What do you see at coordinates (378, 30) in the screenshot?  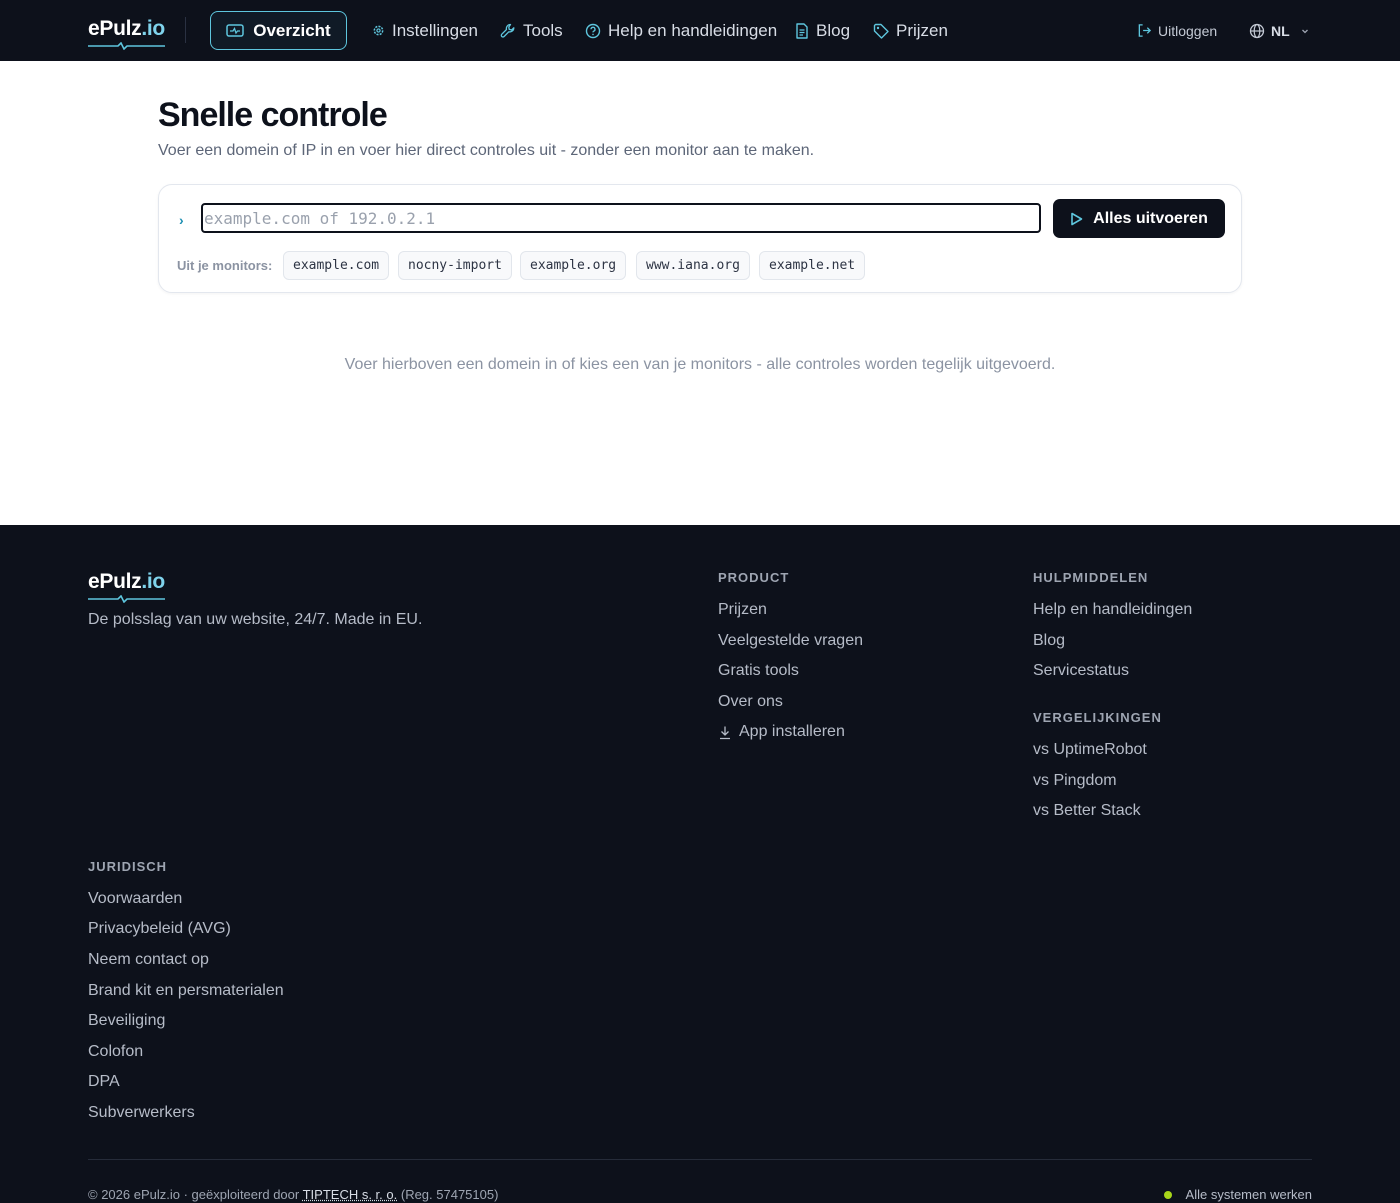 I see `gear-icon` at bounding box center [378, 30].